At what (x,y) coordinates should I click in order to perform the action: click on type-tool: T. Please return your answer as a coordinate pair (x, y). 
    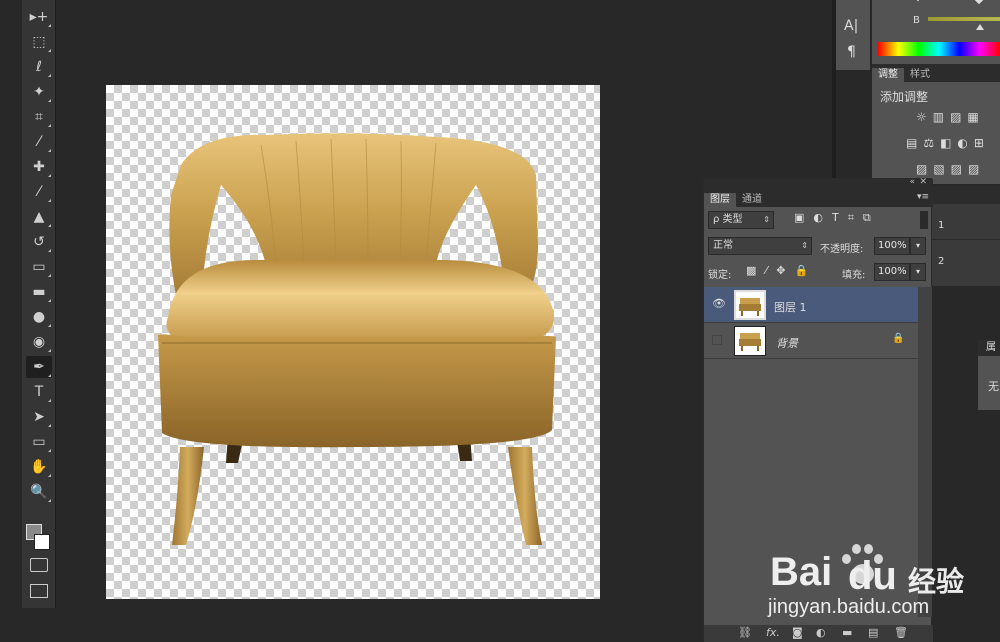
    Looking at the image, I should click on (39, 392).